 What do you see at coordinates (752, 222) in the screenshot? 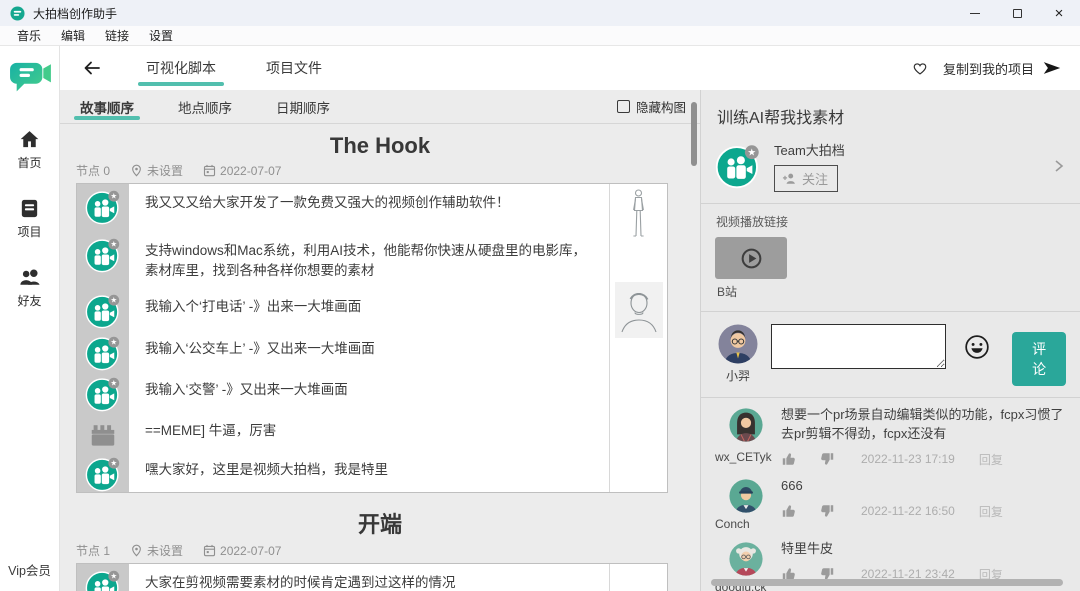
I see `video-links-label: 视频播放链接` at bounding box center [752, 222].